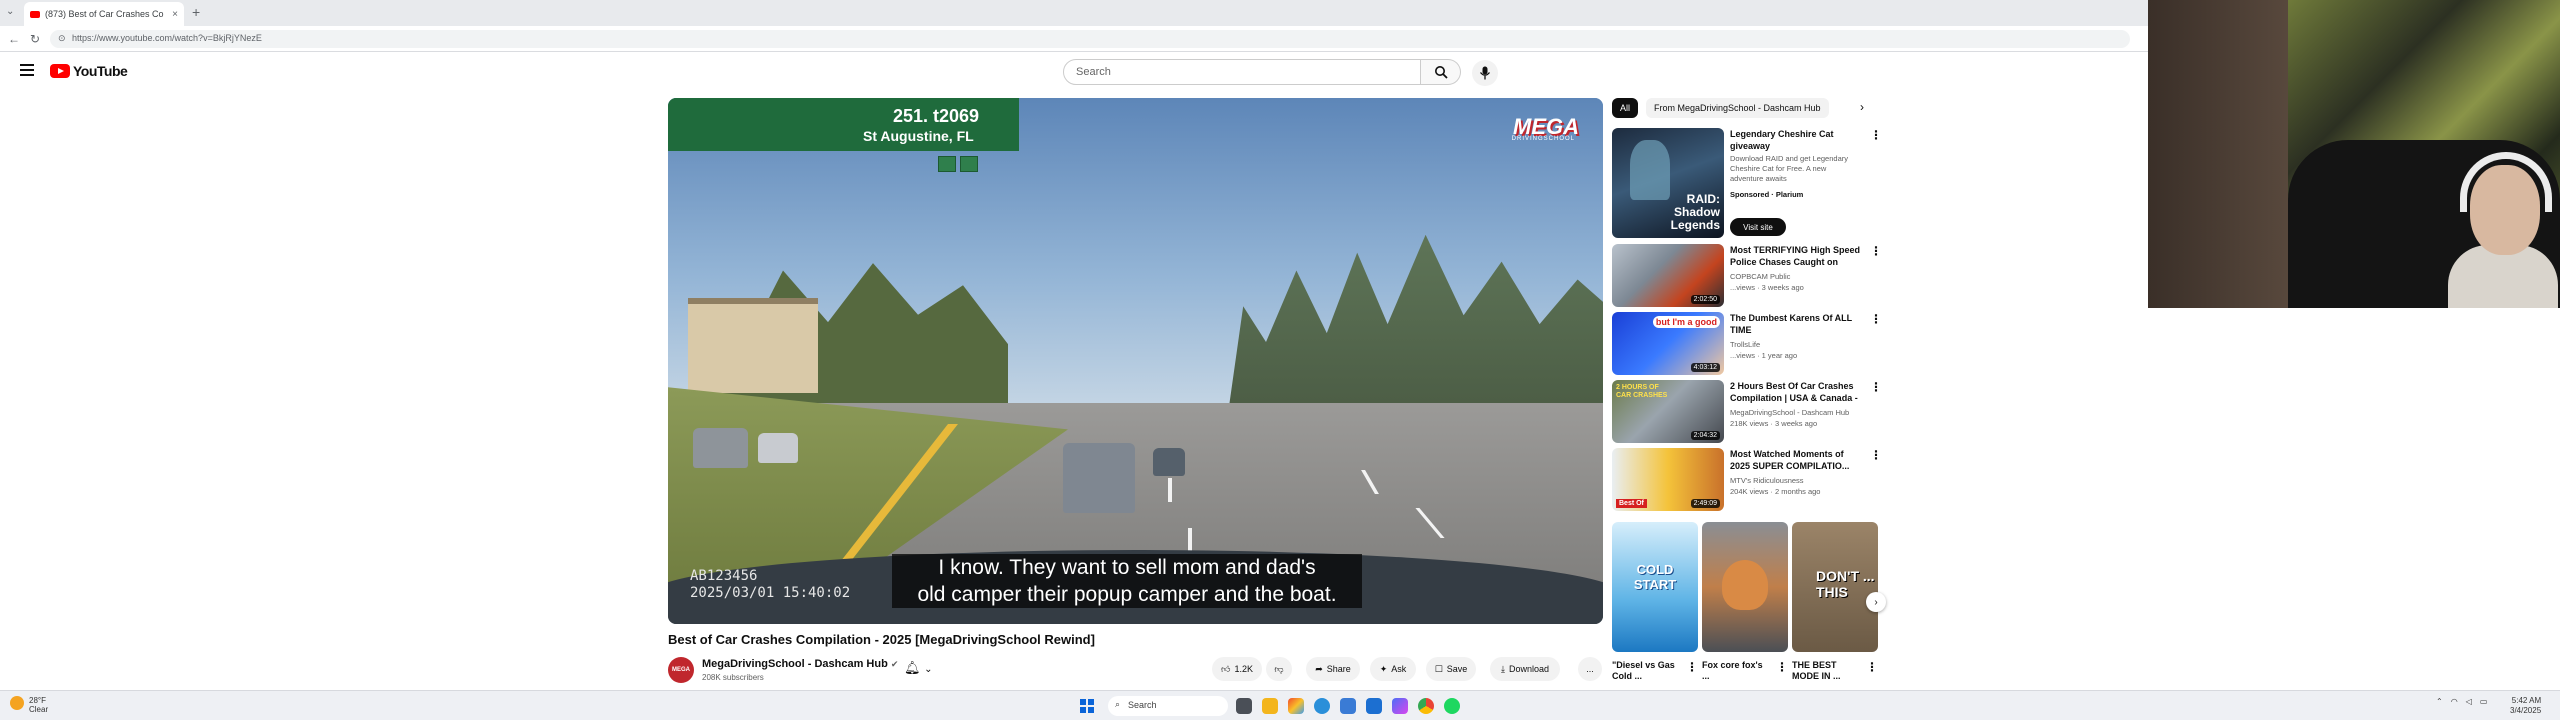 The image size is (2560, 720). I want to click on menu-icon, so click(27, 70).